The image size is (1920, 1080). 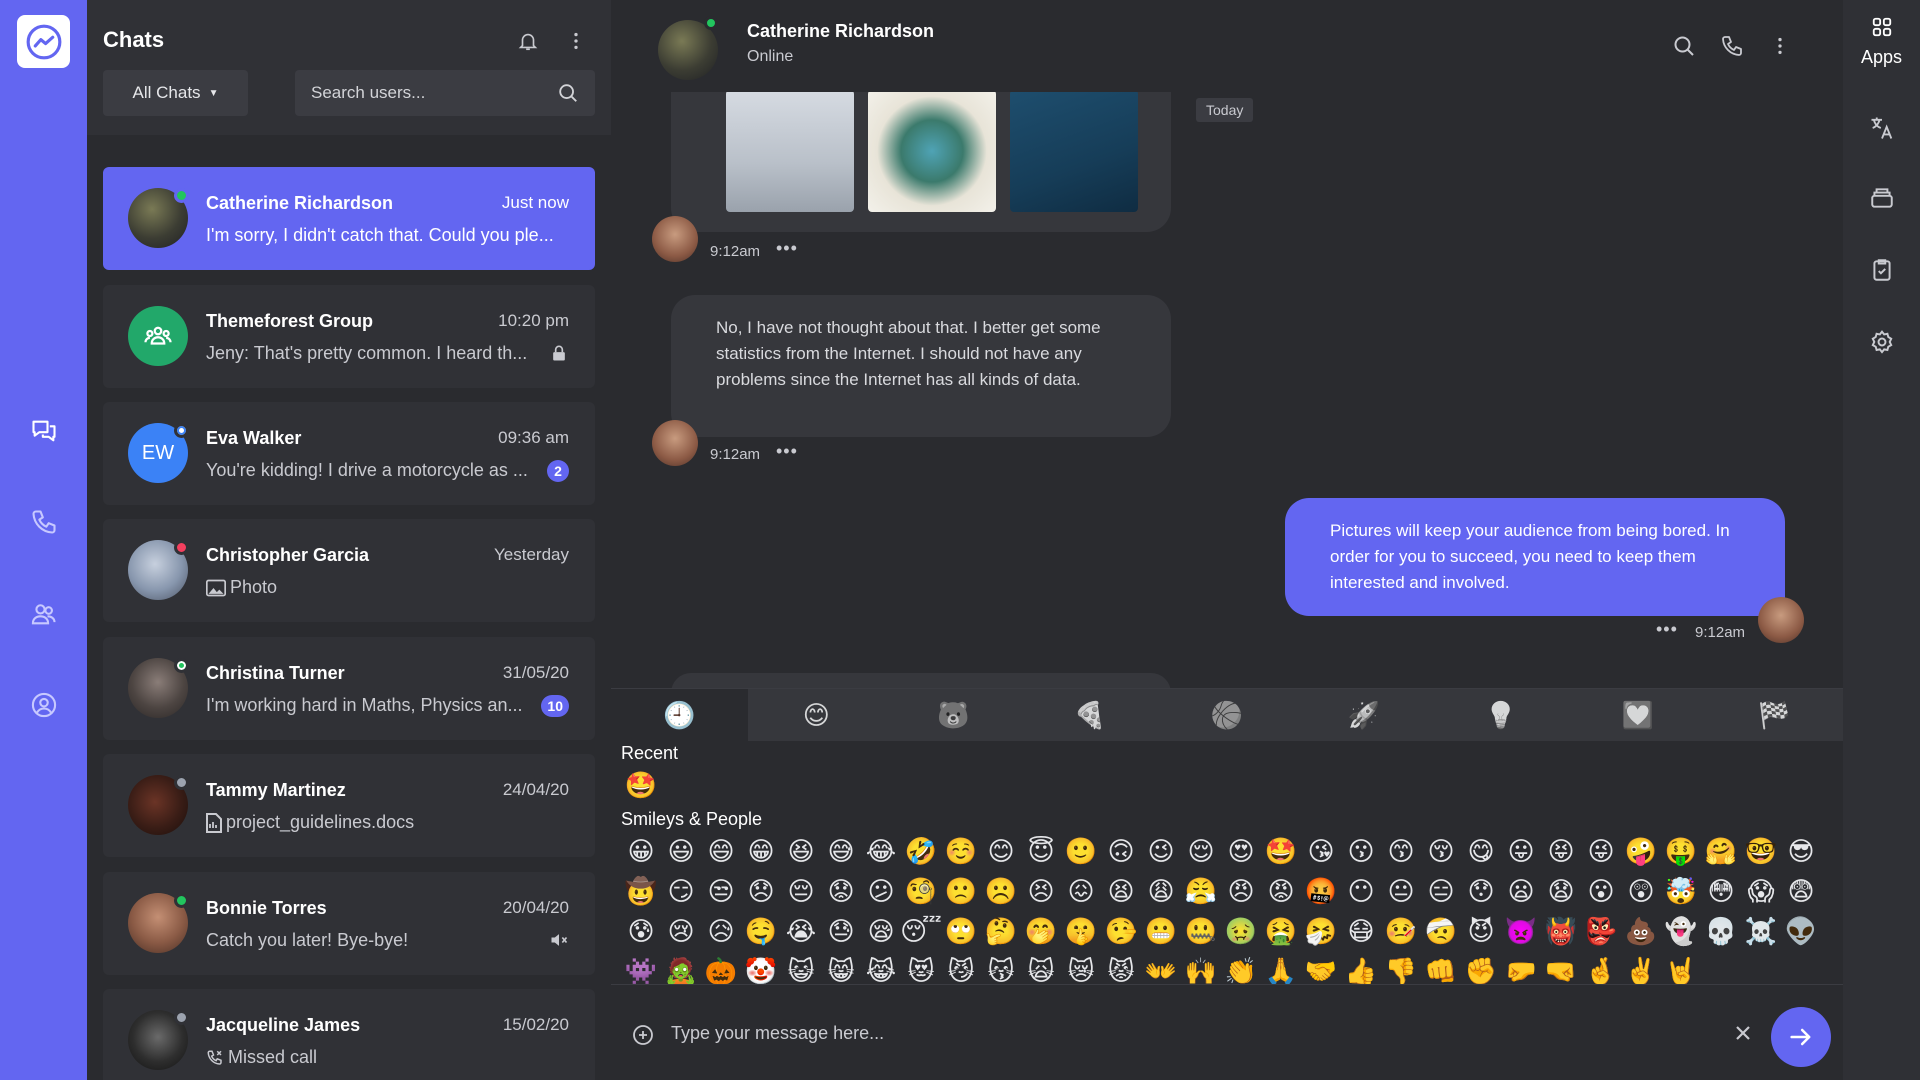 What do you see at coordinates (1441, 931) in the screenshot?
I see `emoji-item: 🤕` at bounding box center [1441, 931].